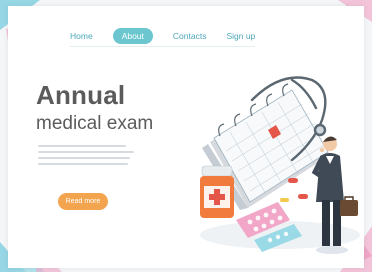 Image resolution: width=372 pixels, height=272 pixels. Describe the element at coordinates (83, 201) in the screenshot. I see `read-more-button: Read more` at that location.